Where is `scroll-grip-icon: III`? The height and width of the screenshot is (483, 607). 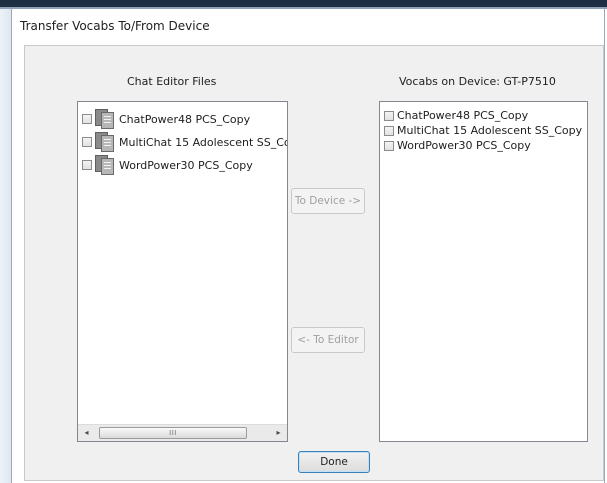 scroll-grip-icon: III is located at coordinates (173, 433).